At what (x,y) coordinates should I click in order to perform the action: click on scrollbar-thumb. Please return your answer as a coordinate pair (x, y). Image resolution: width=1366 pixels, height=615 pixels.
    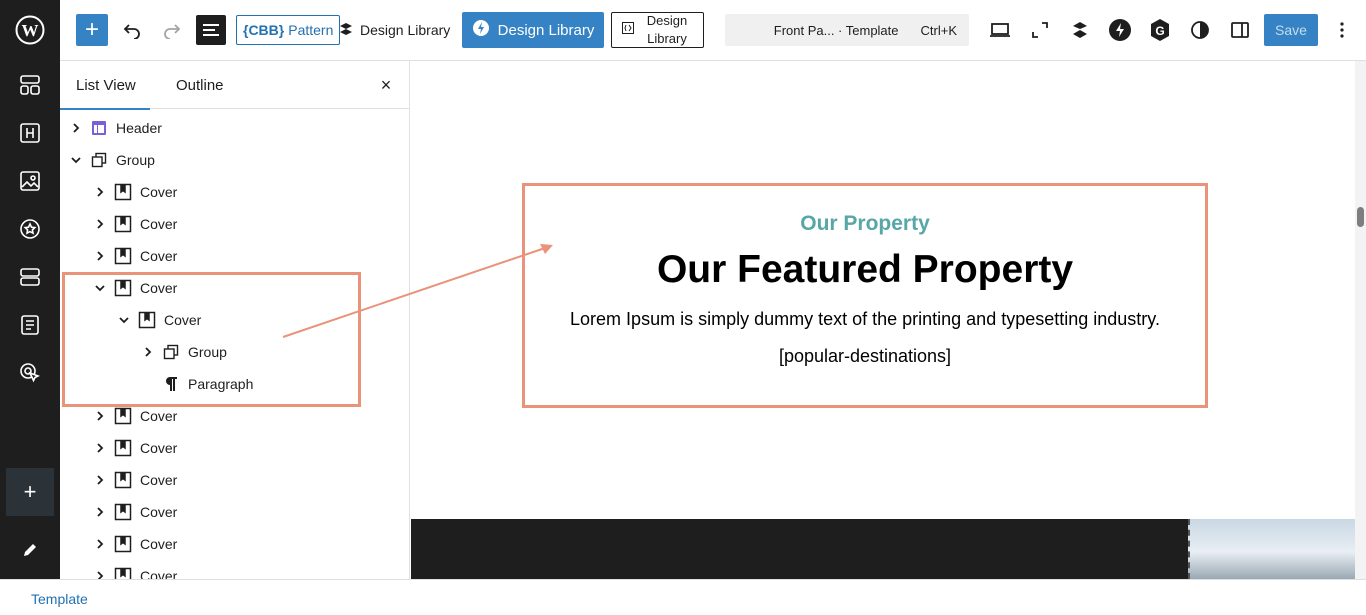
    Looking at the image, I should click on (1360, 217).